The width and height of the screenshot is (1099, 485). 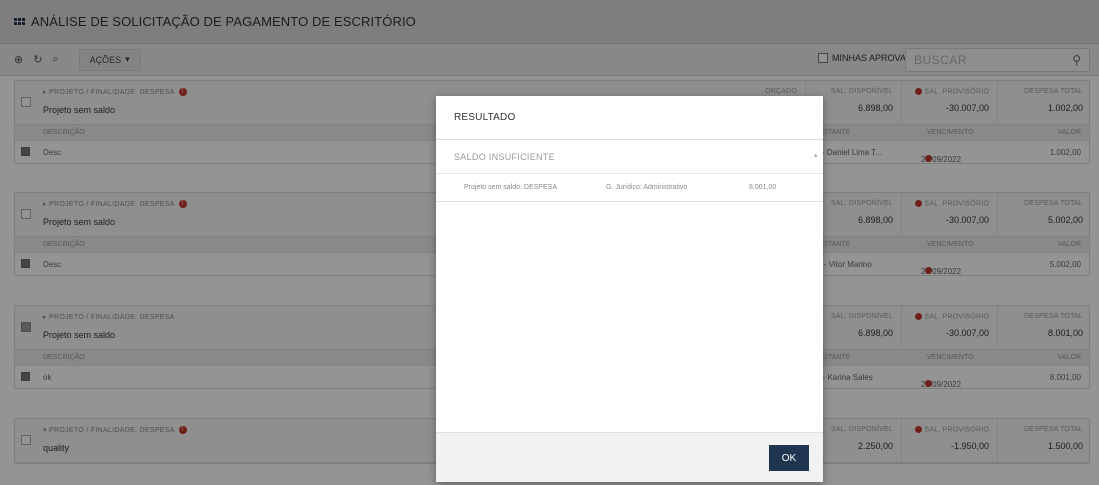 What do you see at coordinates (510, 187) in the screenshot?
I see `result-project: Projeto sem saldo: DESPESA` at bounding box center [510, 187].